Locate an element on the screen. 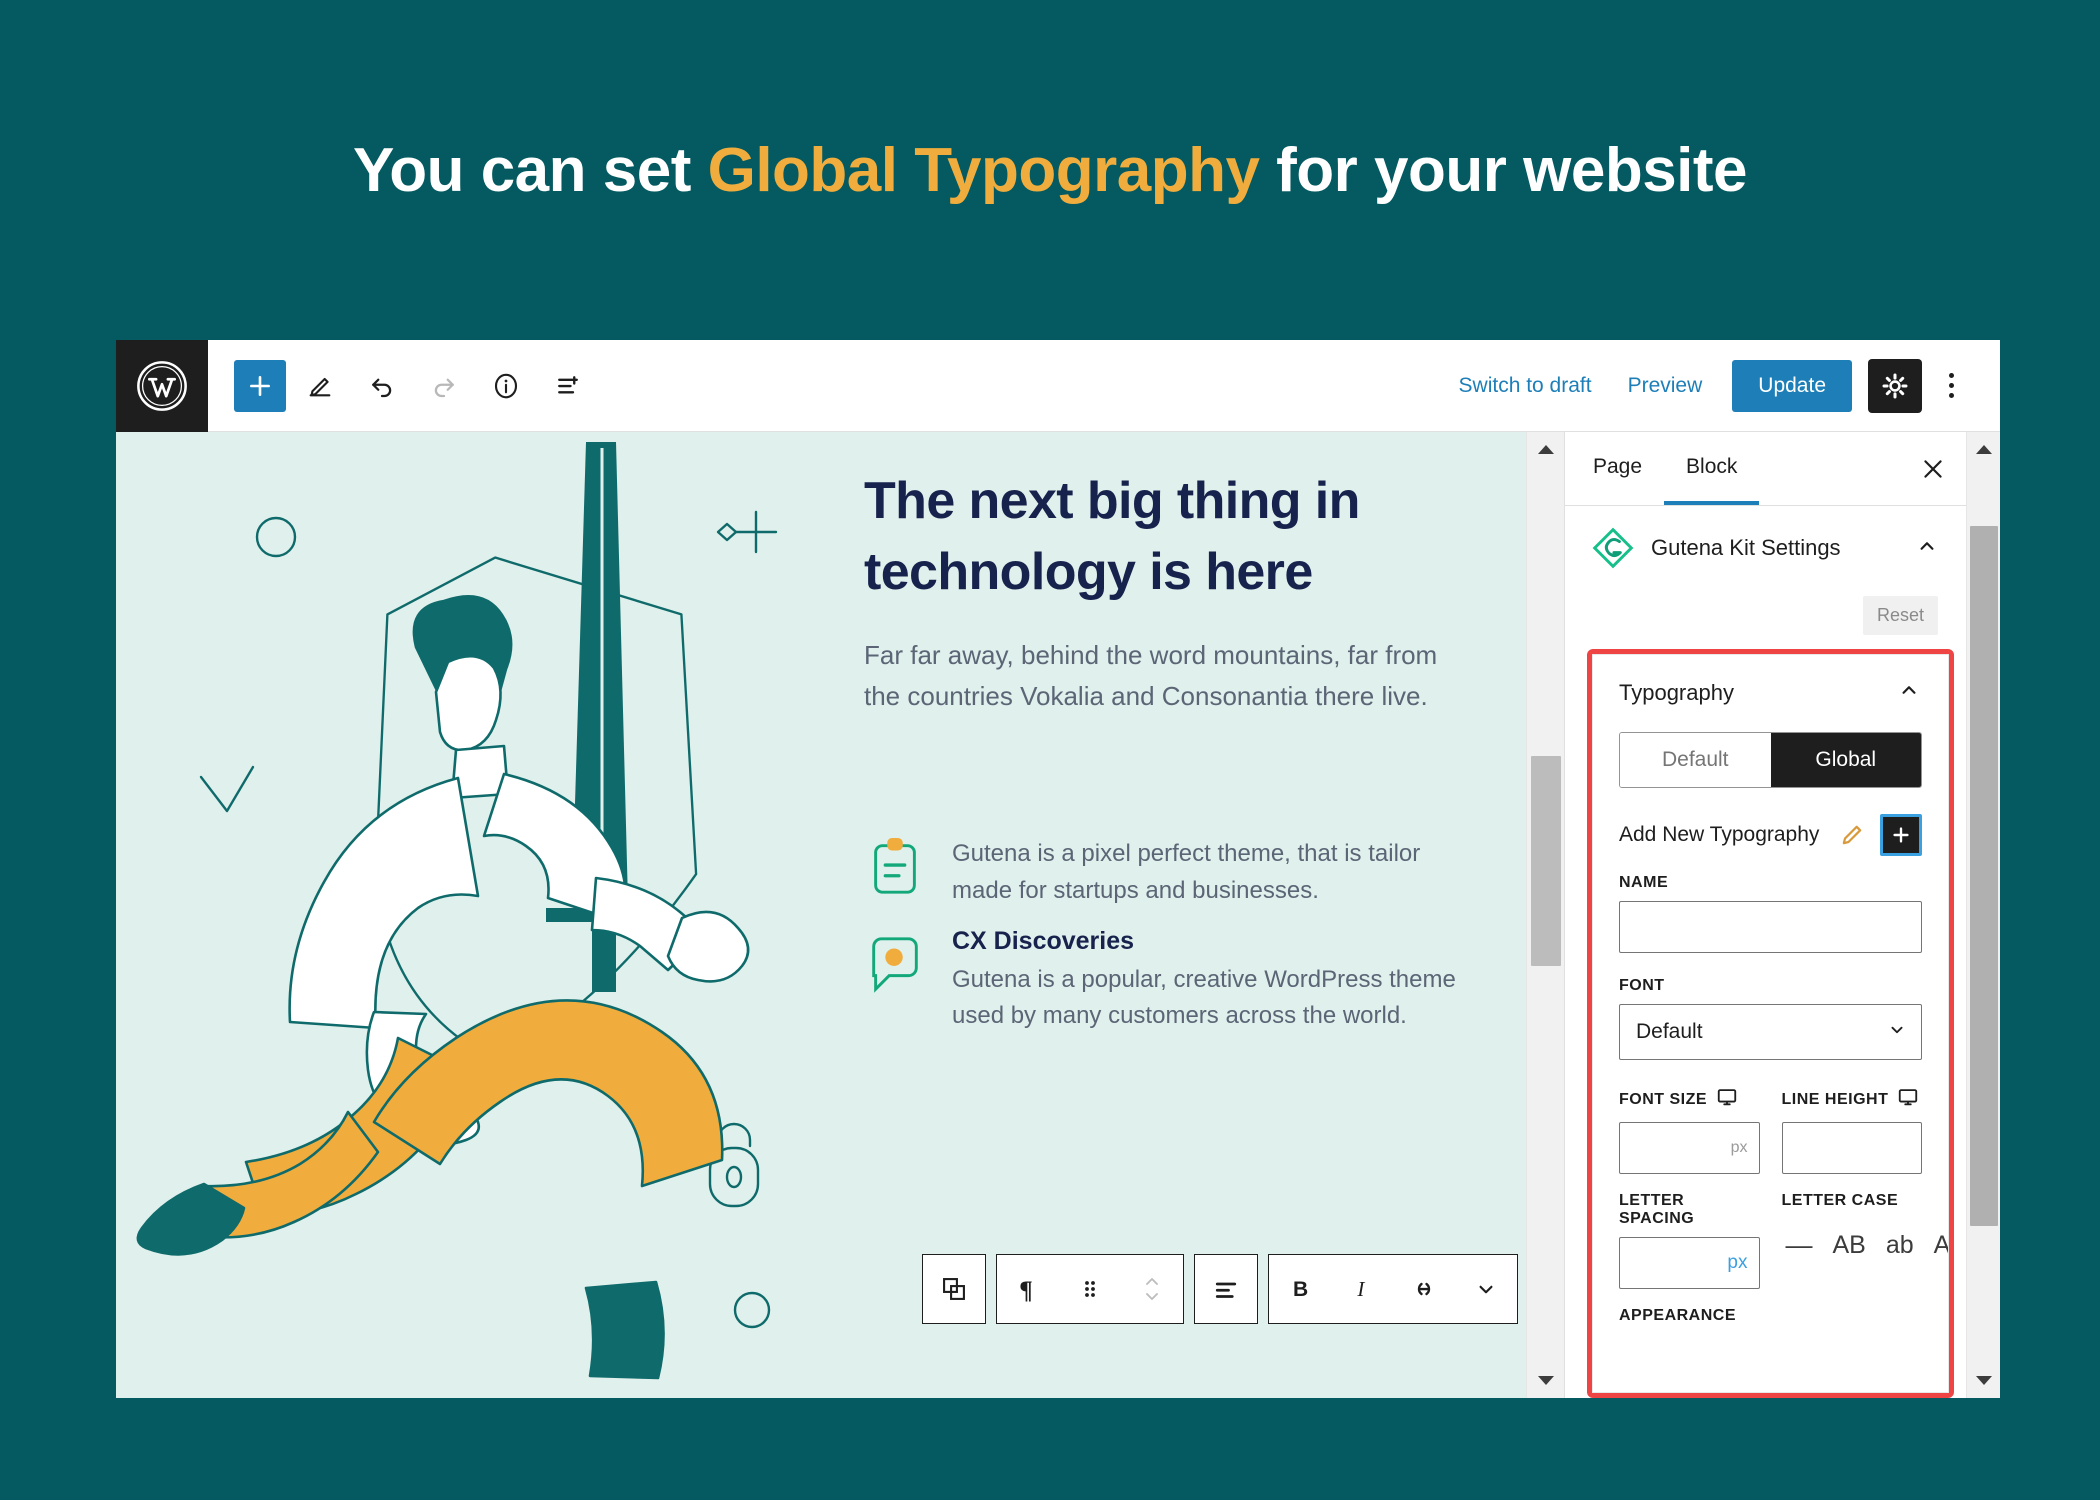 The height and width of the screenshot is (1500, 2100). name-field-label: NAME is located at coordinates (1644, 882).